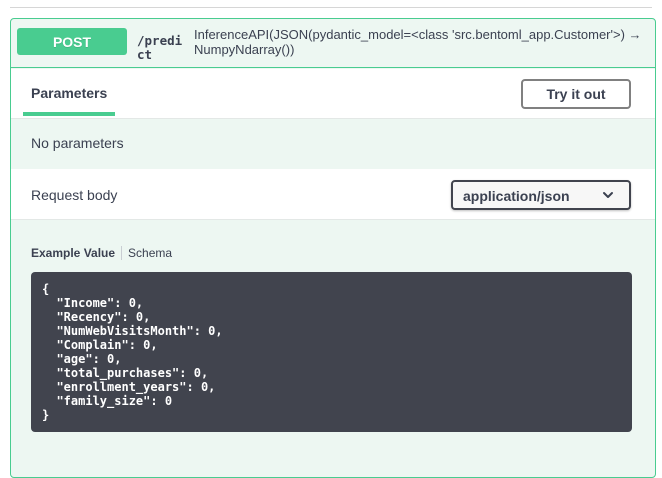 This screenshot has width=662, height=478. Describe the element at coordinates (77, 143) in the screenshot. I see `no-parameters-text: No parameters` at that location.